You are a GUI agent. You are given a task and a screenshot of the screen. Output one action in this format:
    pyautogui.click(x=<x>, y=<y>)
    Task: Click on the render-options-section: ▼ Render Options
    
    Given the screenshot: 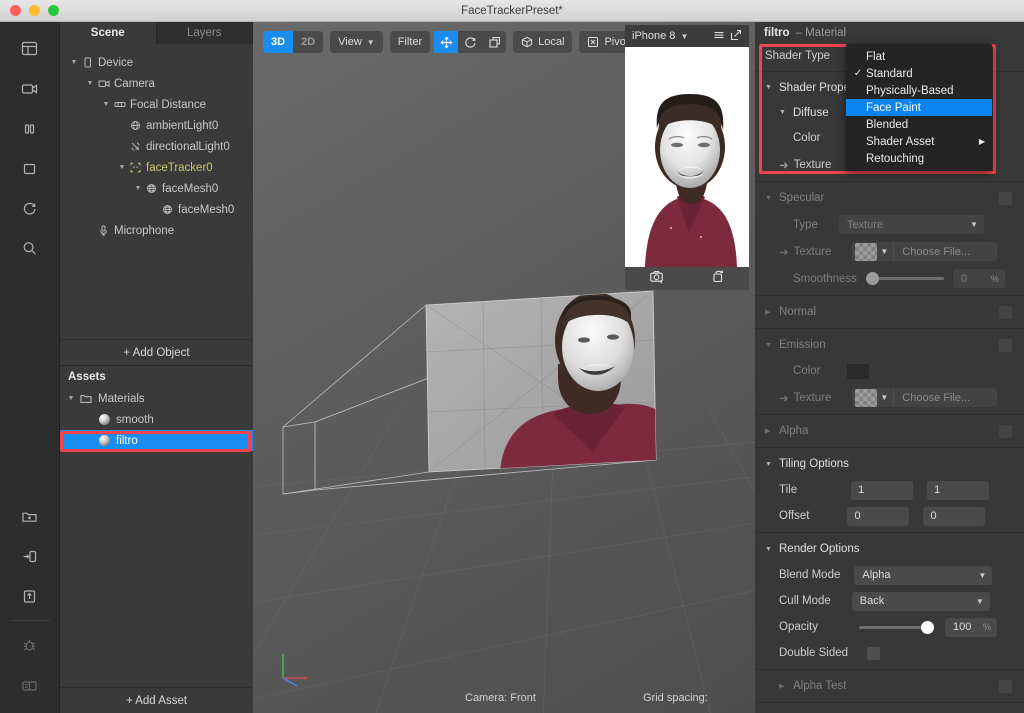 What is the action you would take?
    pyautogui.click(x=889, y=549)
    